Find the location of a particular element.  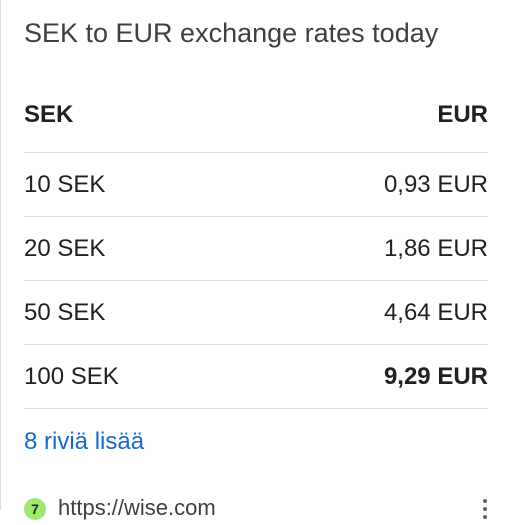

table-row: 10 SEK 0,93 EUR is located at coordinates (256, 185).